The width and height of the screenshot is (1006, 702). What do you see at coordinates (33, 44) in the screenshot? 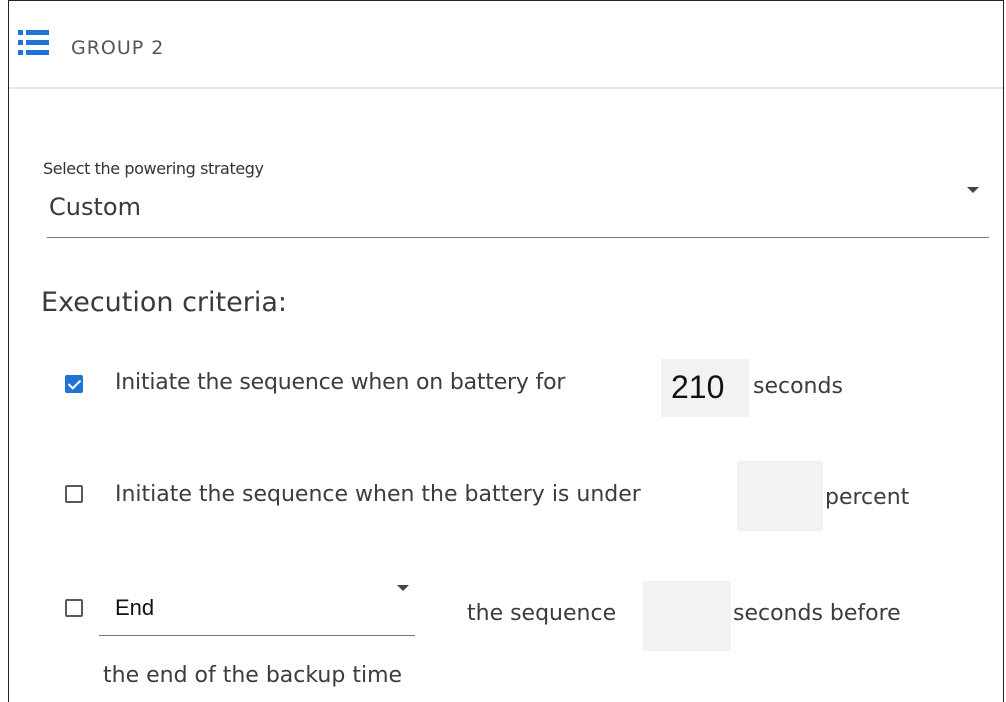
I see `menu-list-icon` at bounding box center [33, 44].